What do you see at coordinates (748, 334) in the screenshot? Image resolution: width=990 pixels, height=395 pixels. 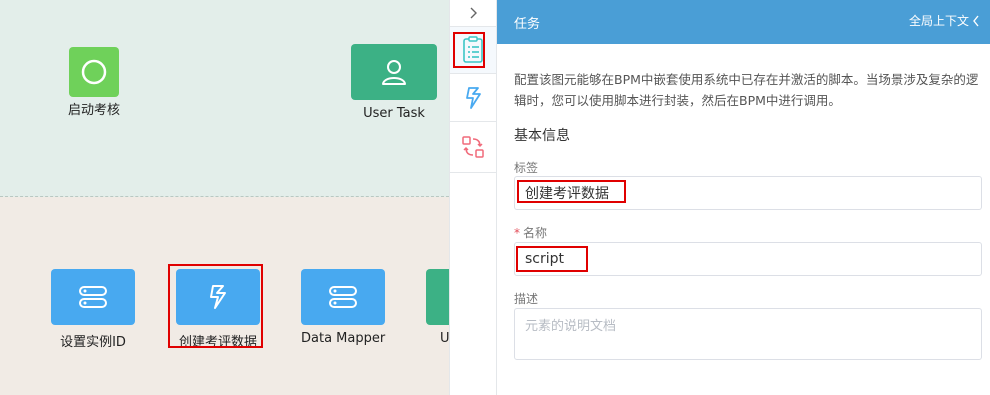 I see `description-textarea` at bounding box center [748, 334].